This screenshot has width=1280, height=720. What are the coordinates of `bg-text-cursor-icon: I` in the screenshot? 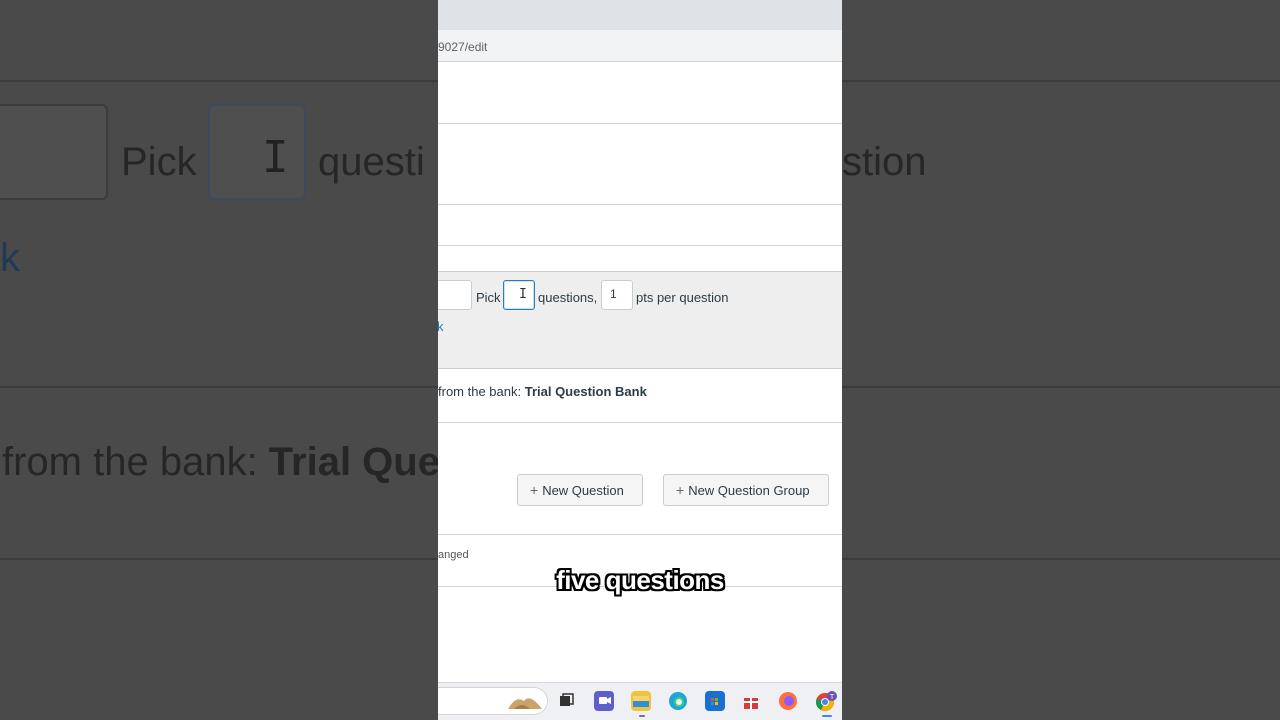 It's located at (275, 157).